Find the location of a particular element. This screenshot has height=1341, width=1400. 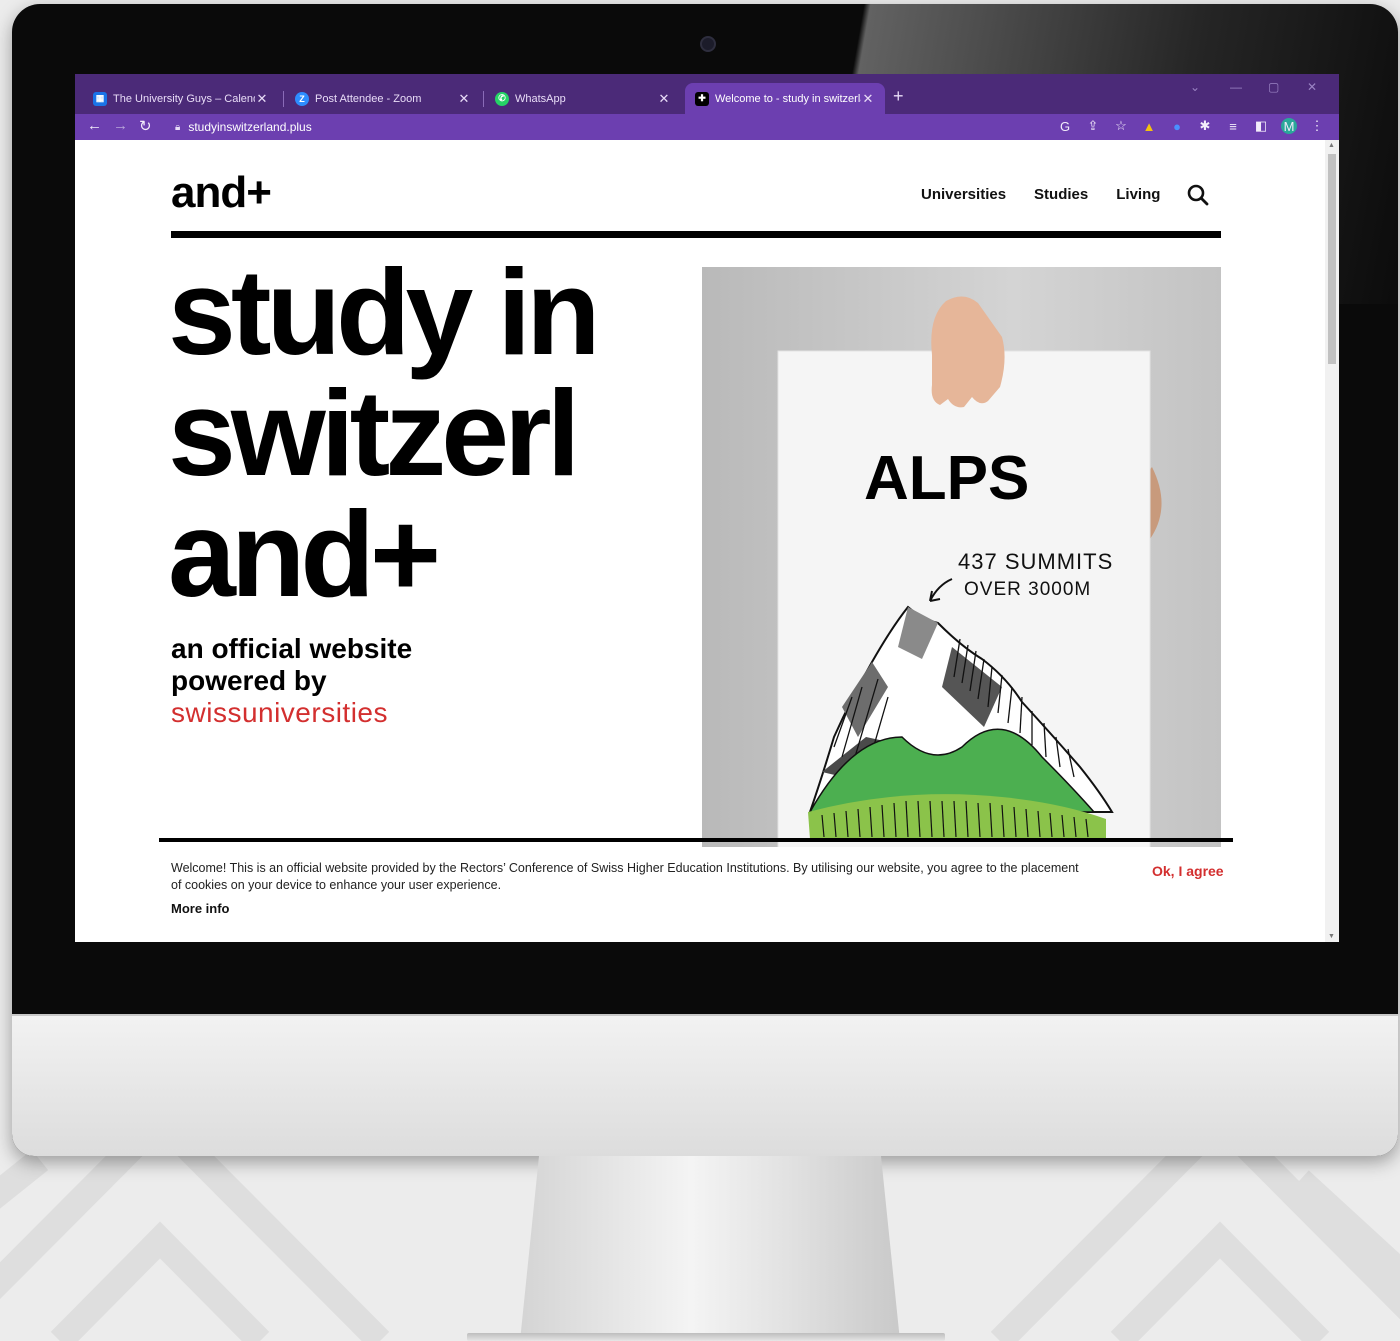

sign-note-line-2: OVER 3000M is located at coordinates (1027, 589).